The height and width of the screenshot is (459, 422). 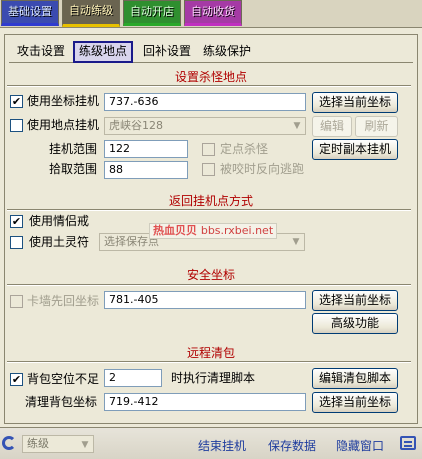 I want to click on bag-free-input: 2, so click(x=133, y=378).